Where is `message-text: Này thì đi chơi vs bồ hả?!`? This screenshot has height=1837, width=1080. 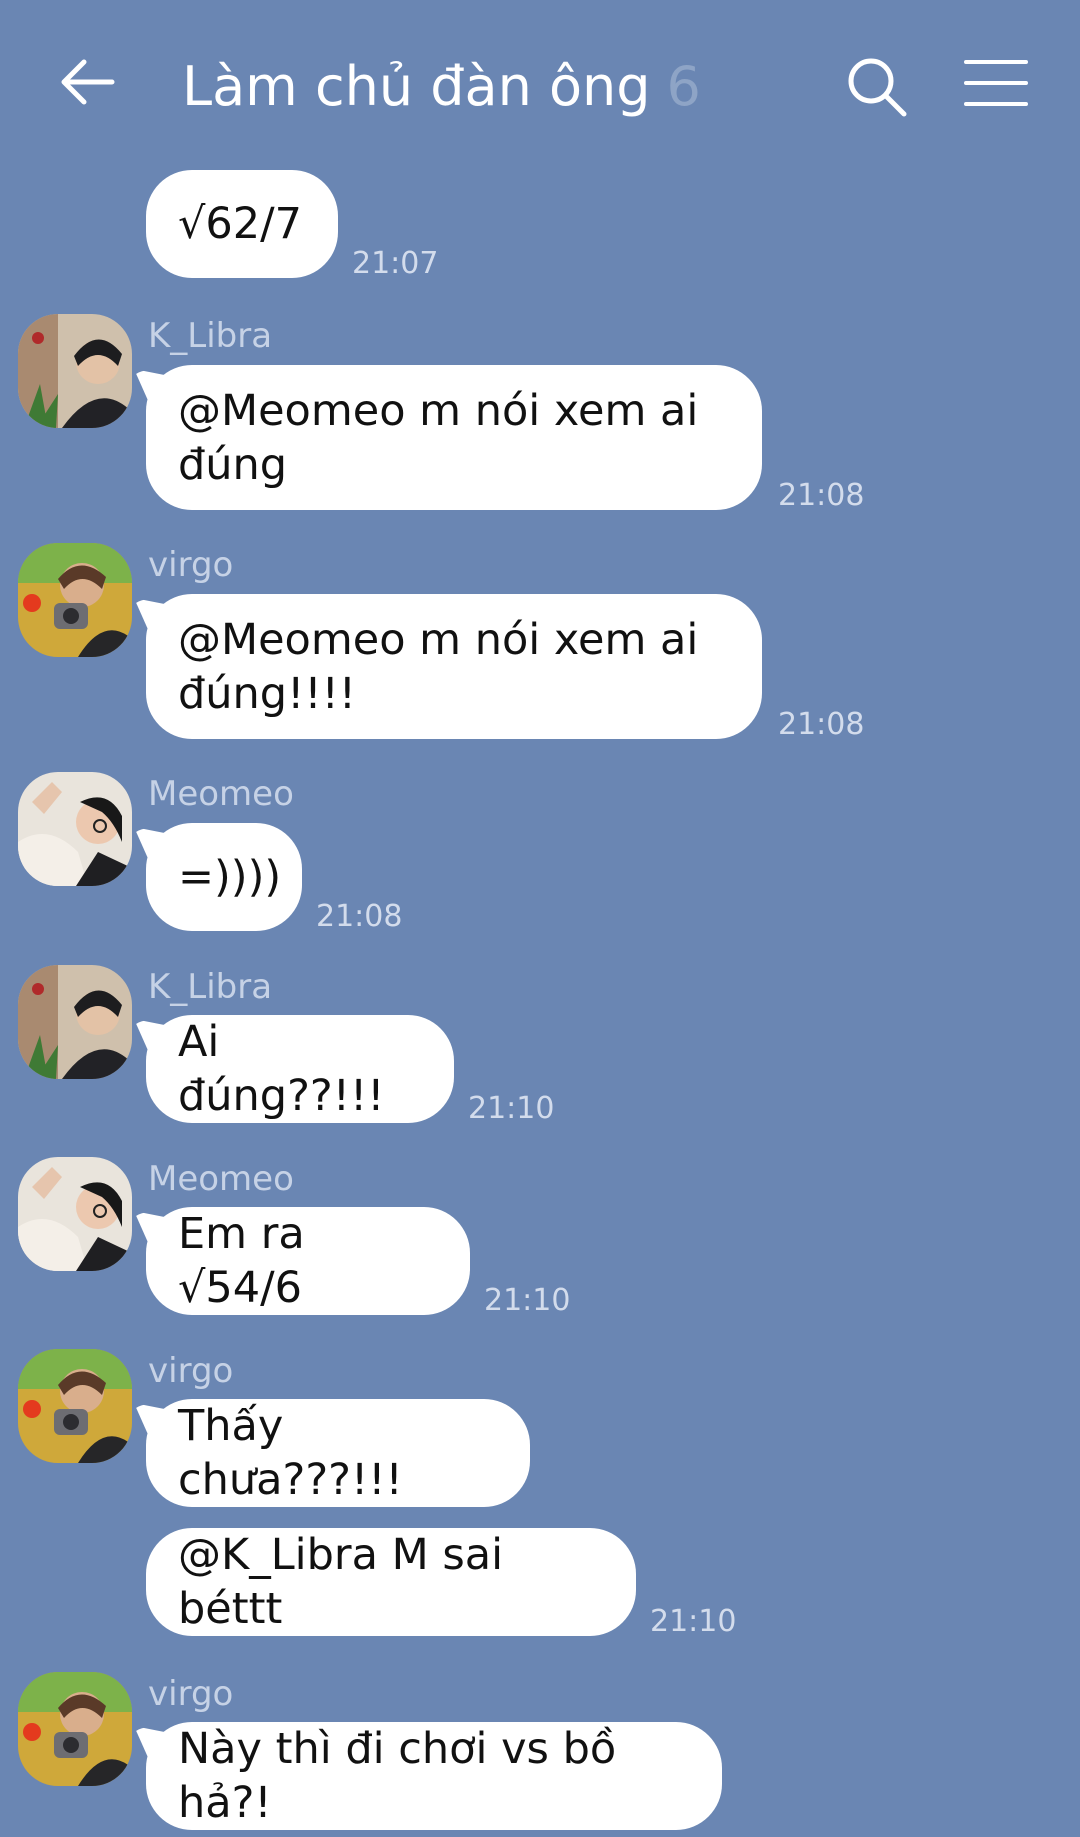 message-text: Này thì đi chơi vs bồ hả?! is located at coordinates (397, 1776).